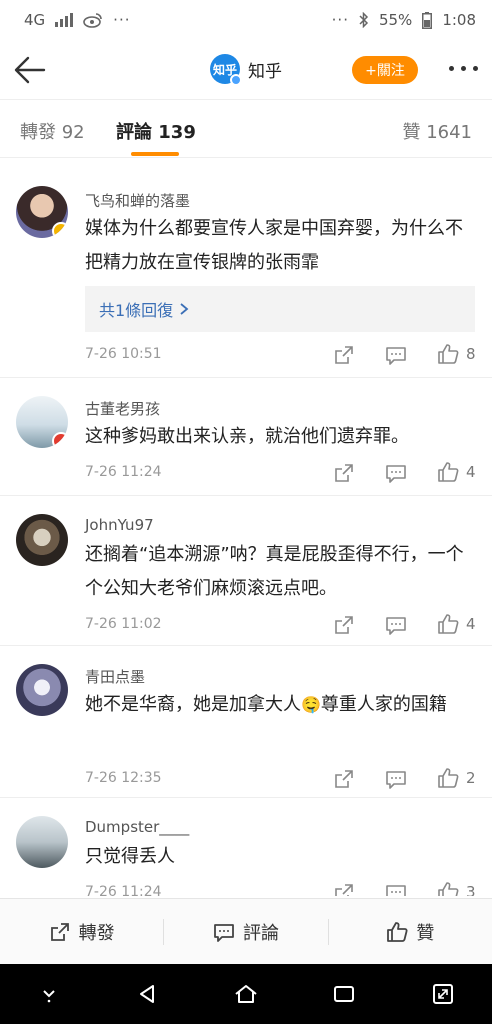  I want to click on signal-icon, so click(64, 20).